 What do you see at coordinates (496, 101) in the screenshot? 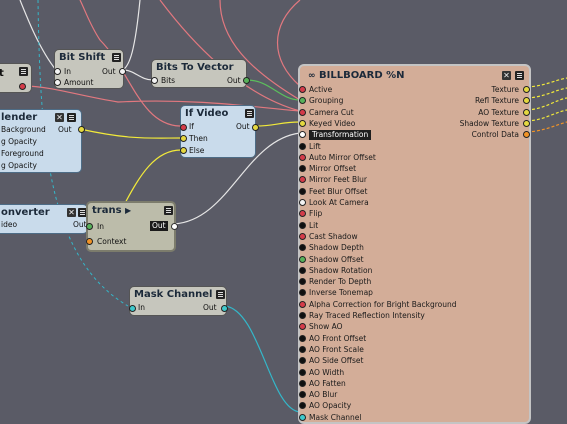
I see `billboard-output-label: Refl Texture` at bounding box center [496, 101].